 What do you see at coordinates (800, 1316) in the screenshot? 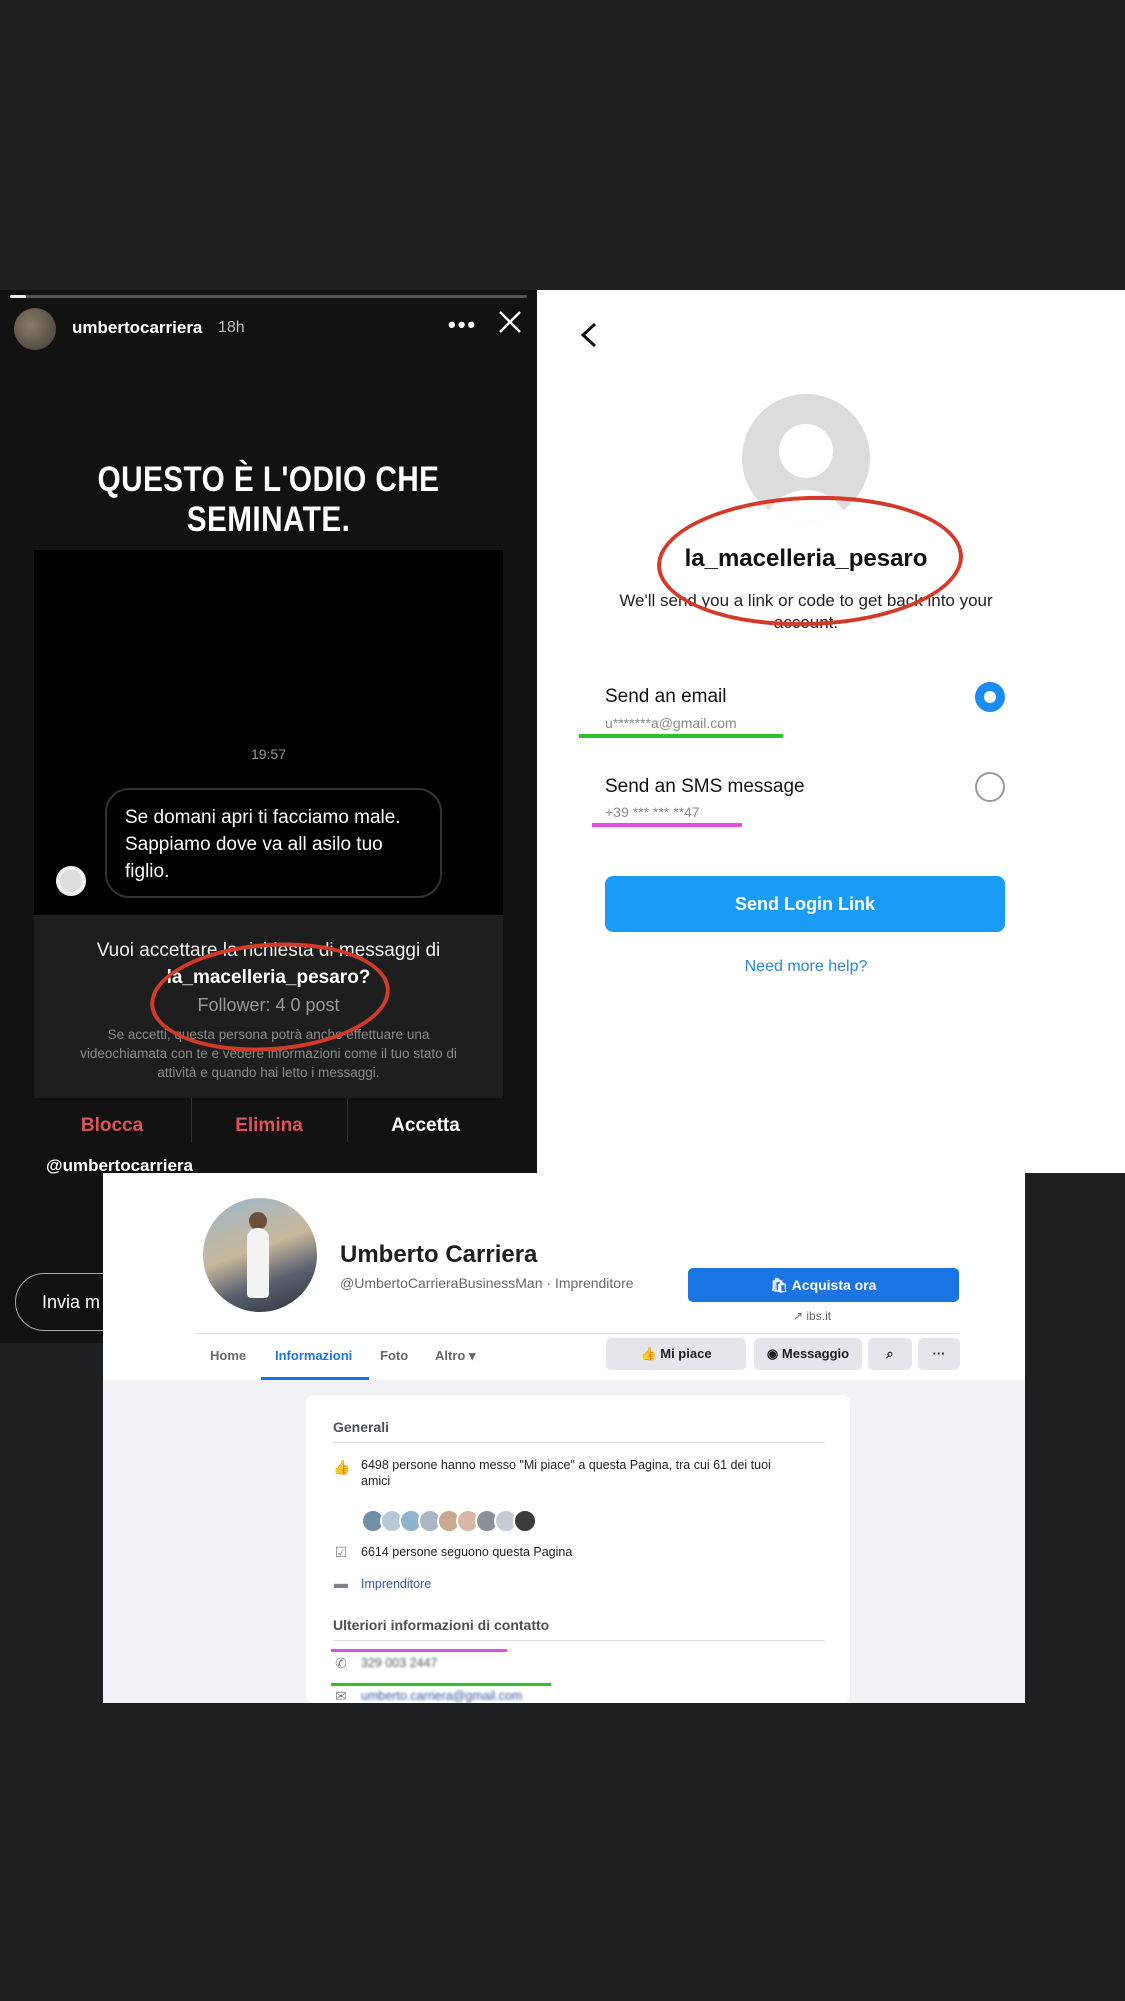
I see `external-link-icon: ↗` at bounding box center [800, 1316].